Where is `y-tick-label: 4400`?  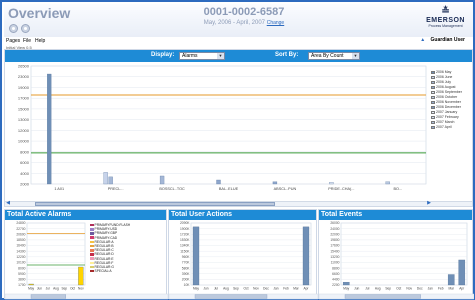 y-tick-label: 4400 is located at coordinates (336, 280).